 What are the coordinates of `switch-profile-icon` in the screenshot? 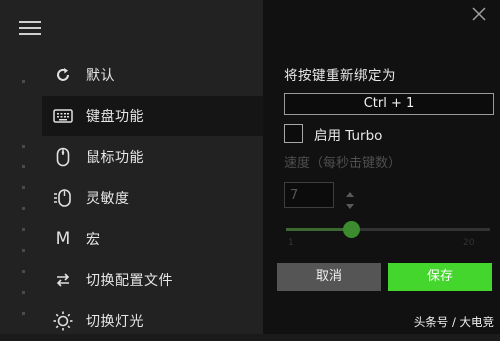 It's located at (63, 280).